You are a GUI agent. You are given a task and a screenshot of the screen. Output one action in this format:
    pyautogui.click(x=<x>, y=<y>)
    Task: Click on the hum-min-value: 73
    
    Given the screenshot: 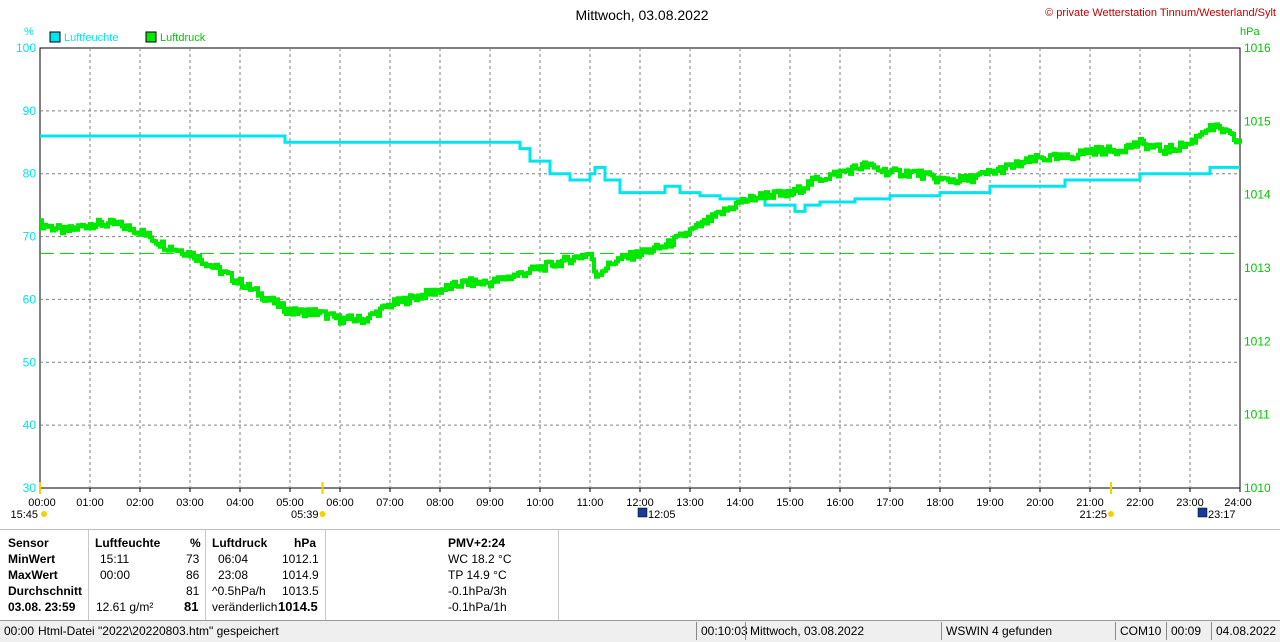 What is the action you would take?
    pyautogui.click(x=193, y=559)
    